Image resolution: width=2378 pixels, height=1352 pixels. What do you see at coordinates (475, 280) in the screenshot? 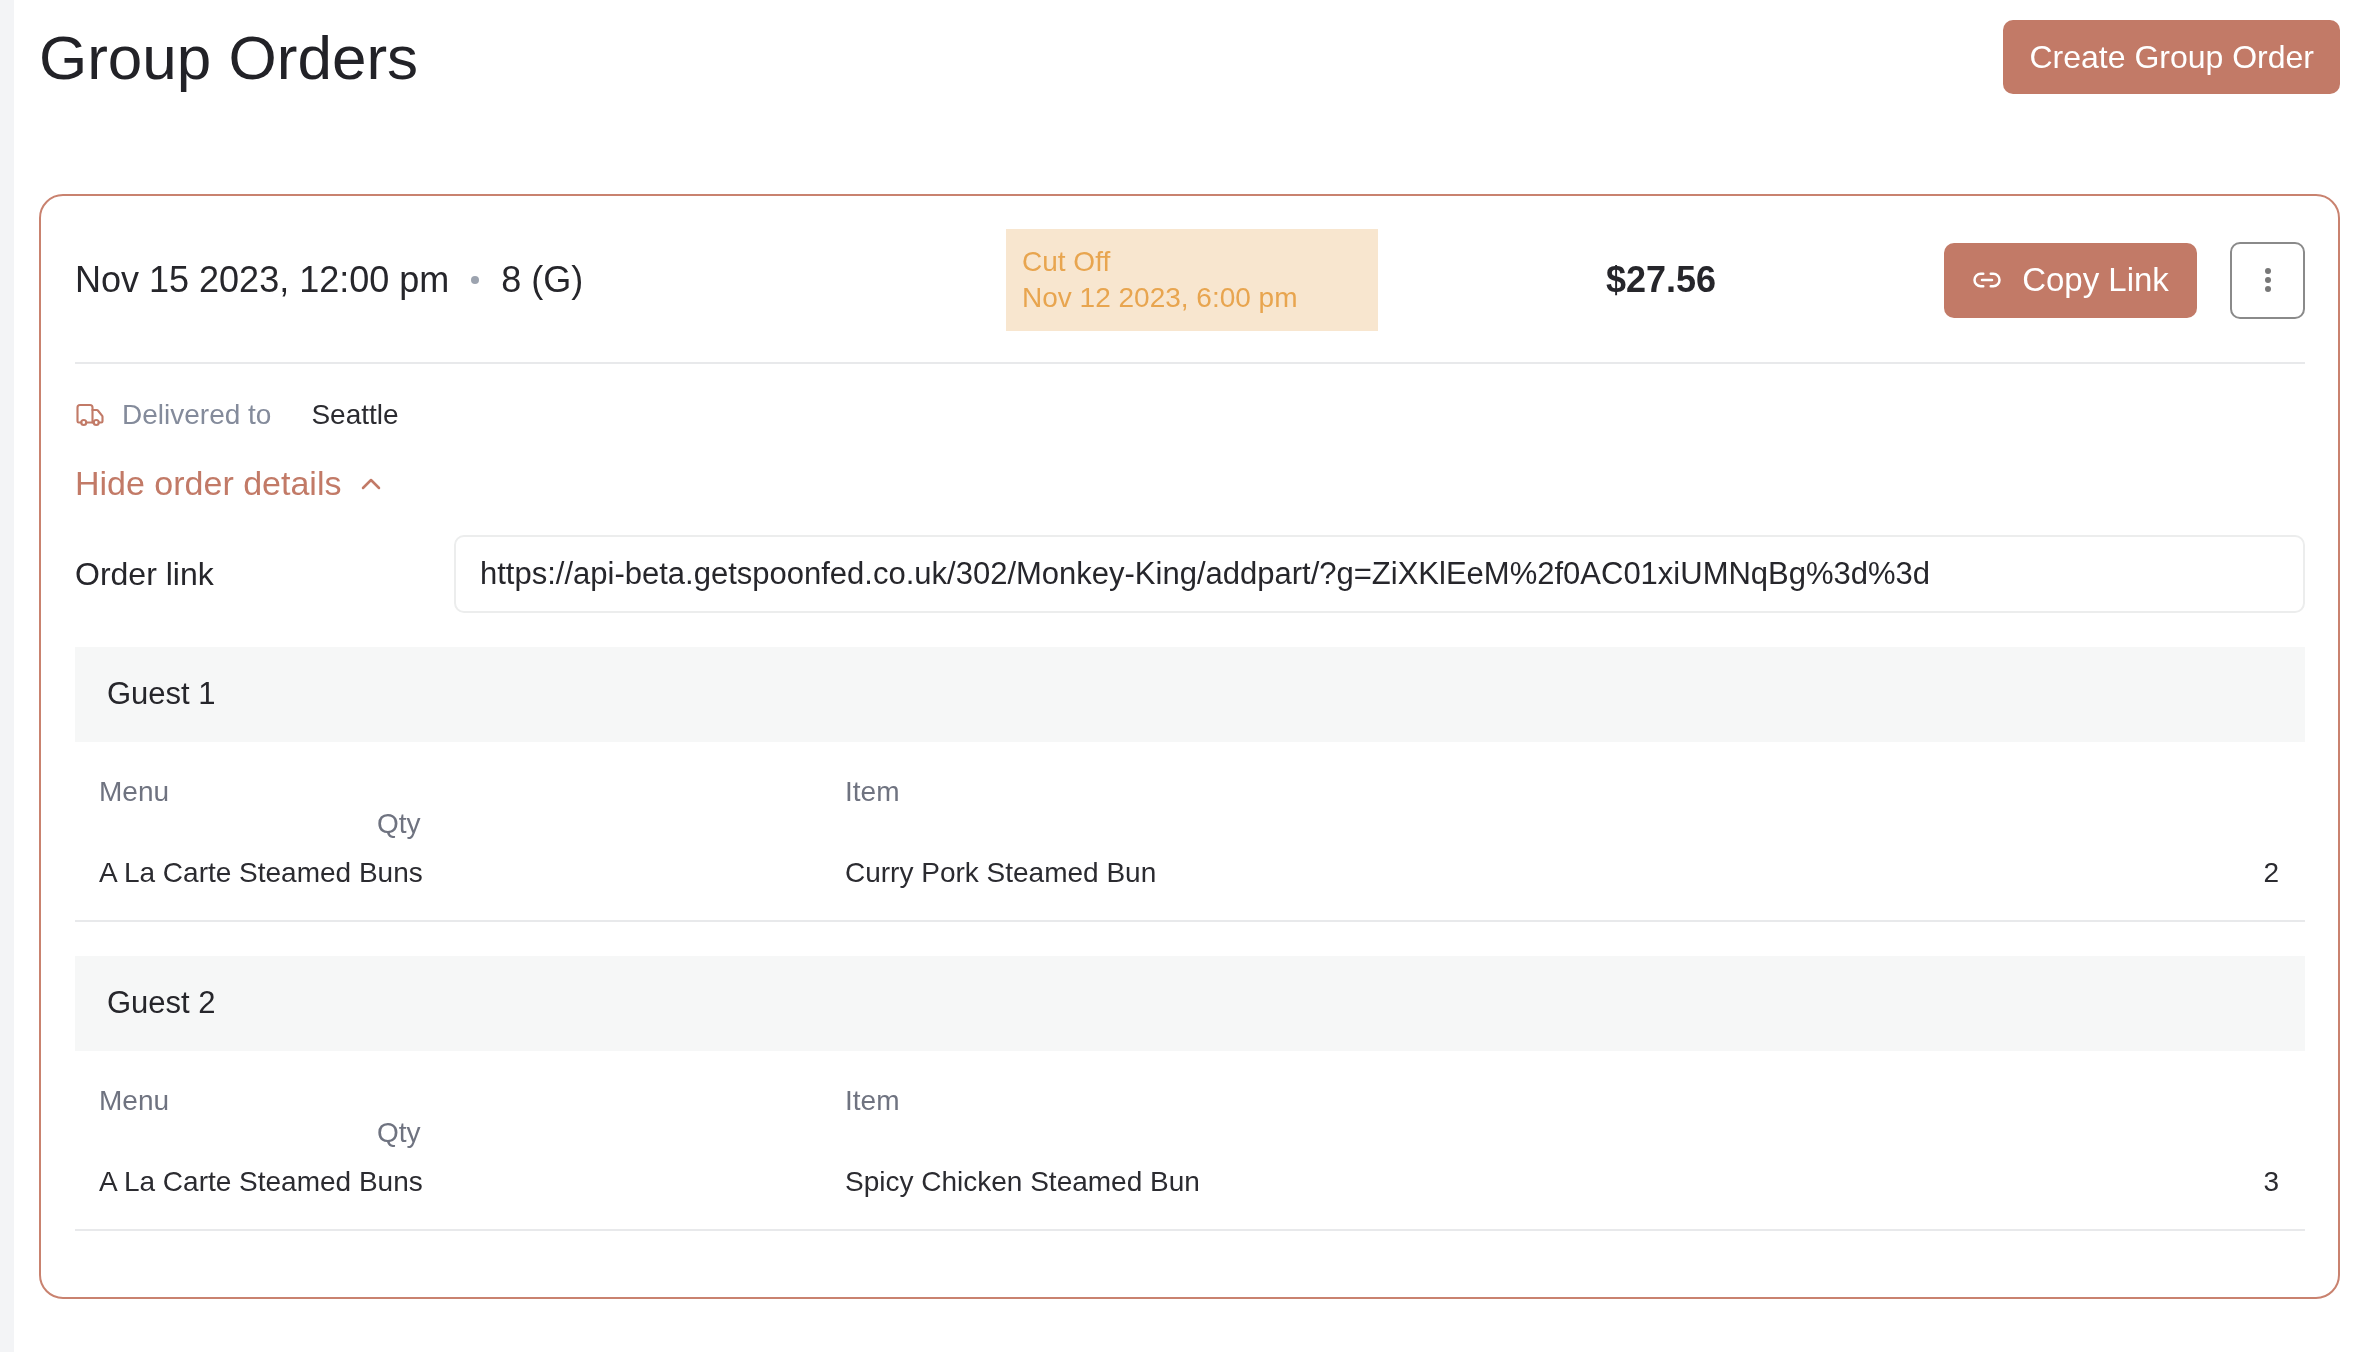
I see `bullet-icon` at bounding box center [475, 280].